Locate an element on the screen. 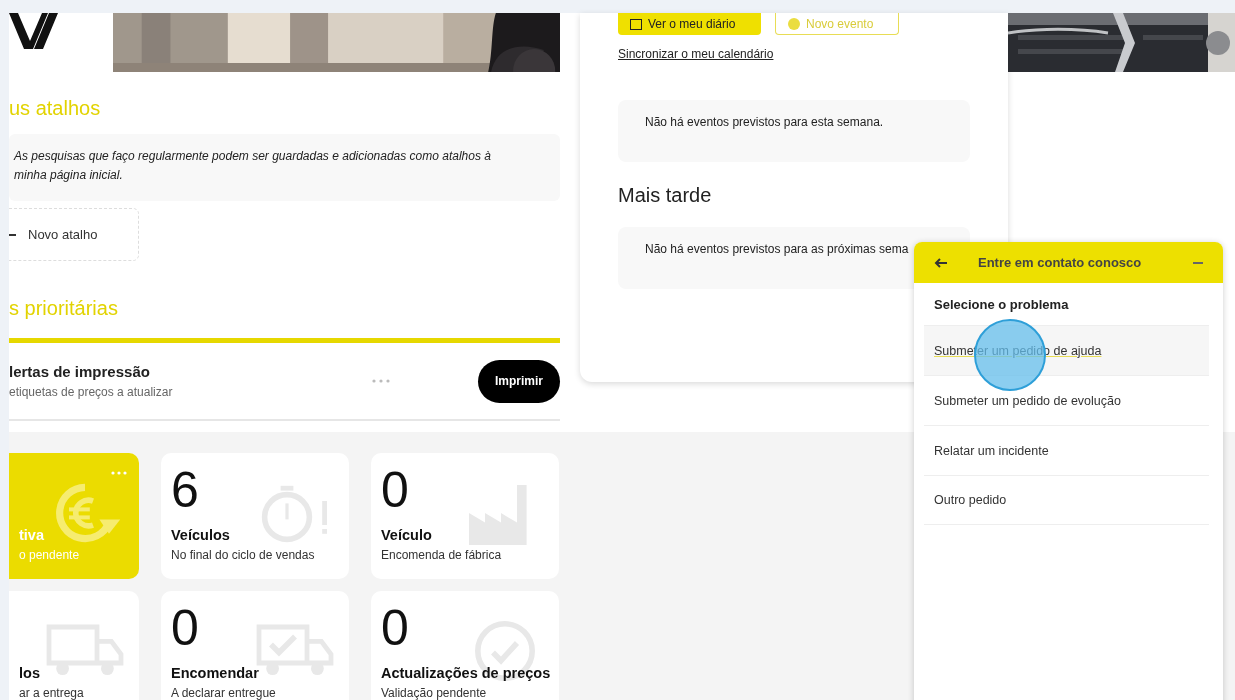 The width and height of the screenshot is (1235, 700). stat-card: 0 Veículo Encomenda de fábrica is located at coordinates (465, 516).